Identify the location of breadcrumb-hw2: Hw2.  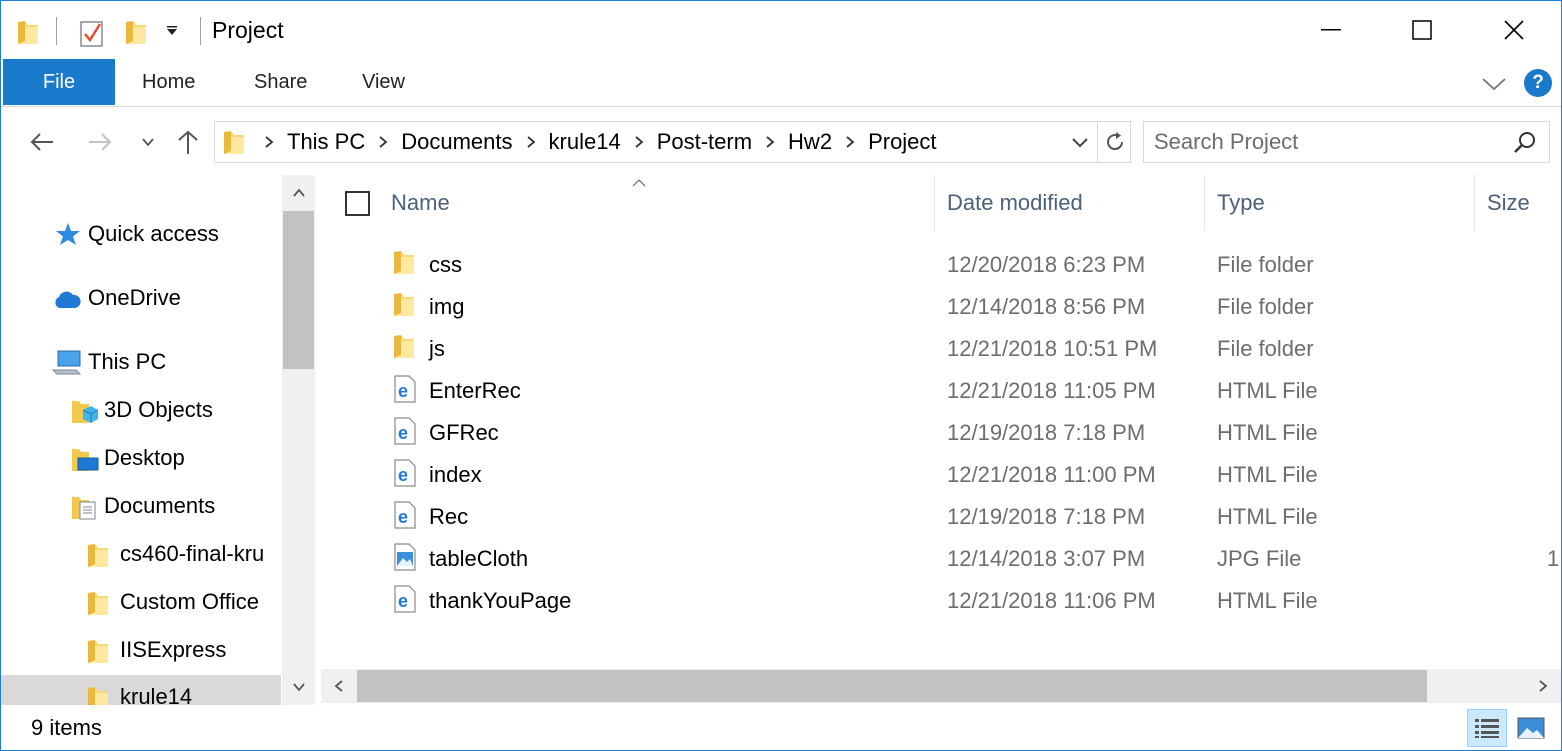
(810, 142).